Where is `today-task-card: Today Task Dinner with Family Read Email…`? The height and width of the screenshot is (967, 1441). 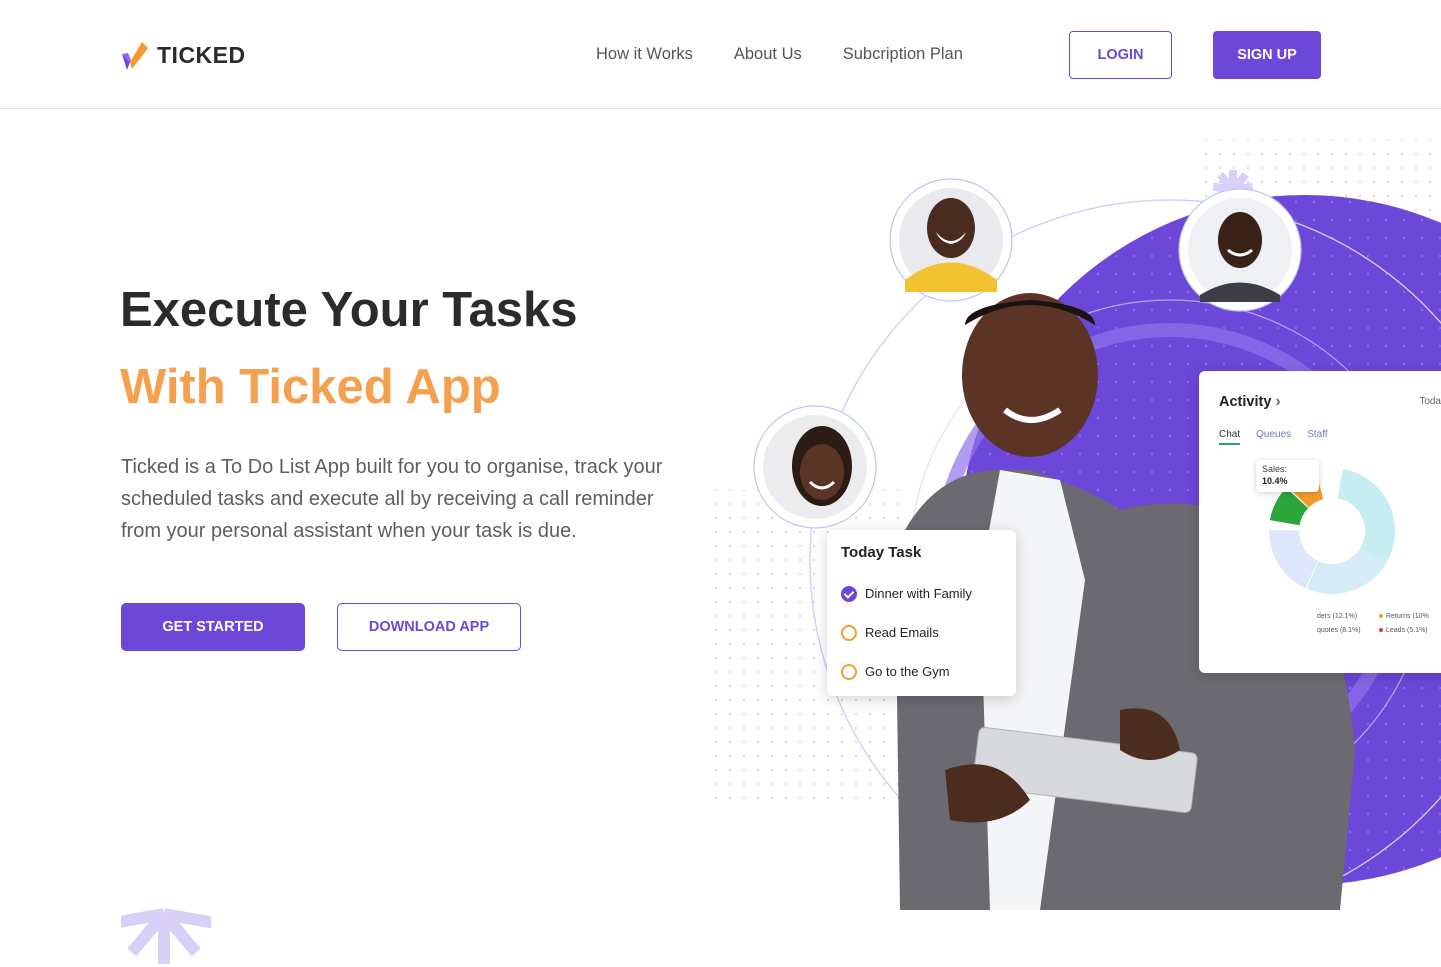 today-task-card: Today Task Dinner with Family Read Email… is located at coordinates (921, 613).